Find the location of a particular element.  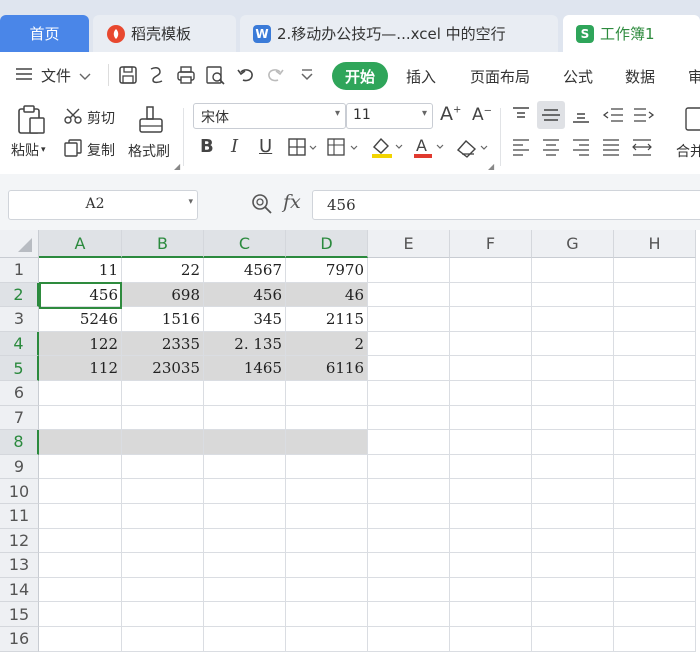

menu-item-insert: 插入 is located at coordinates (421, 76).